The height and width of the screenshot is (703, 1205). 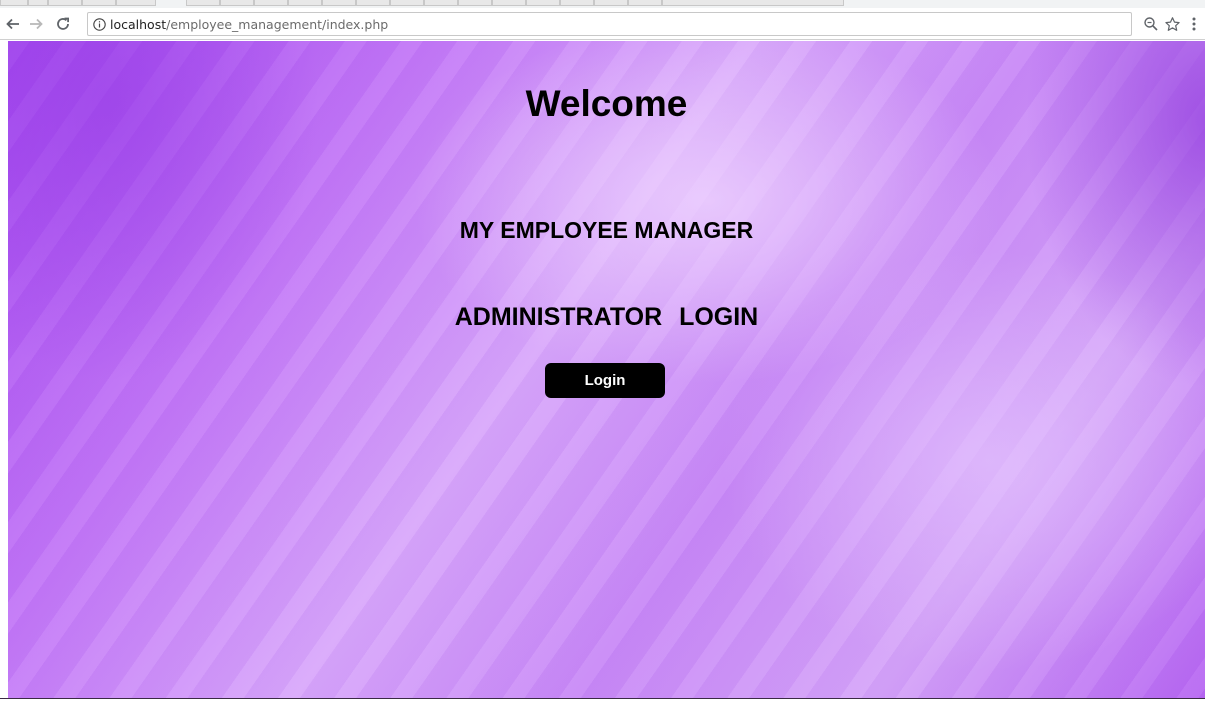 I want to click on zoom-icon, so click(x=1151, y=24).